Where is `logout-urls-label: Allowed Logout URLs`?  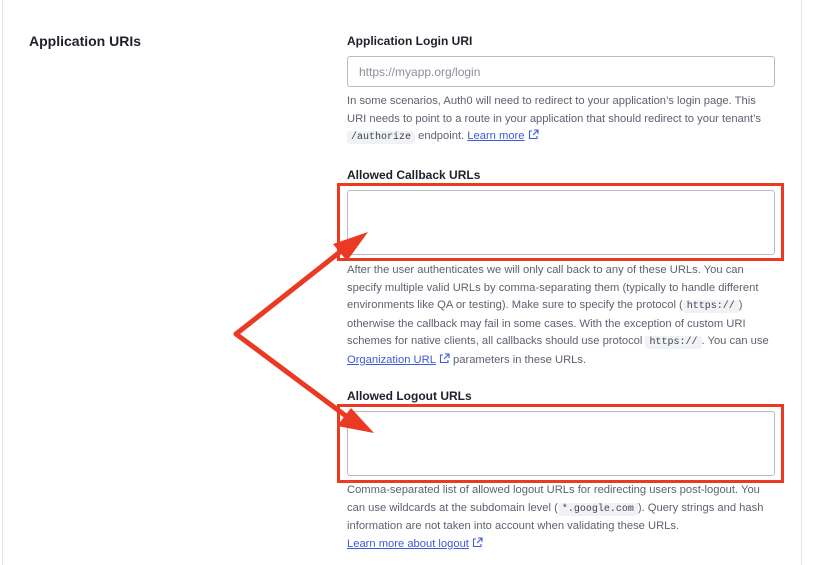 logout-urls-label: Allowed Logout URLs is located at coordinates (409, 396).